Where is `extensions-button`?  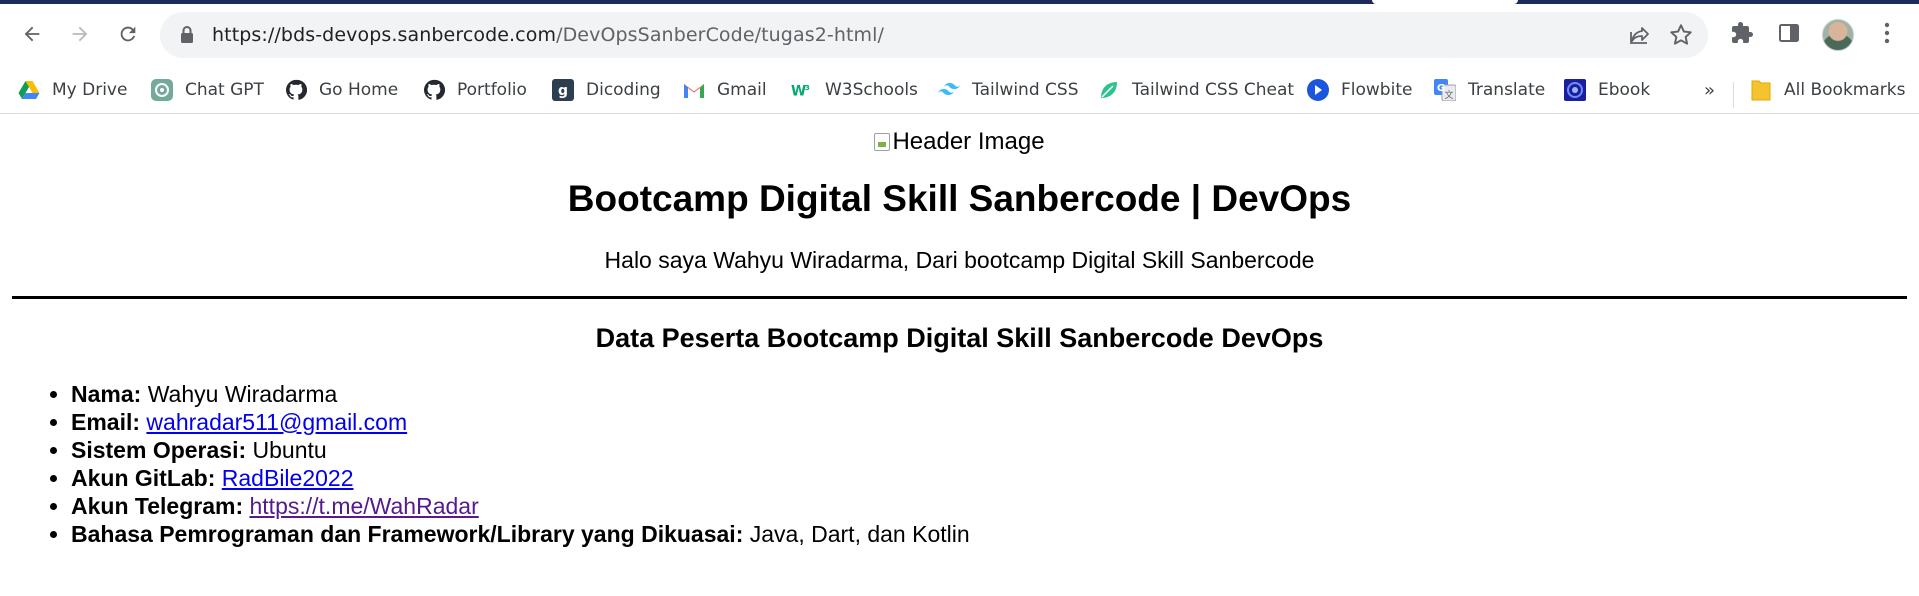 extensions-button is located at coordinates (1742, 33).